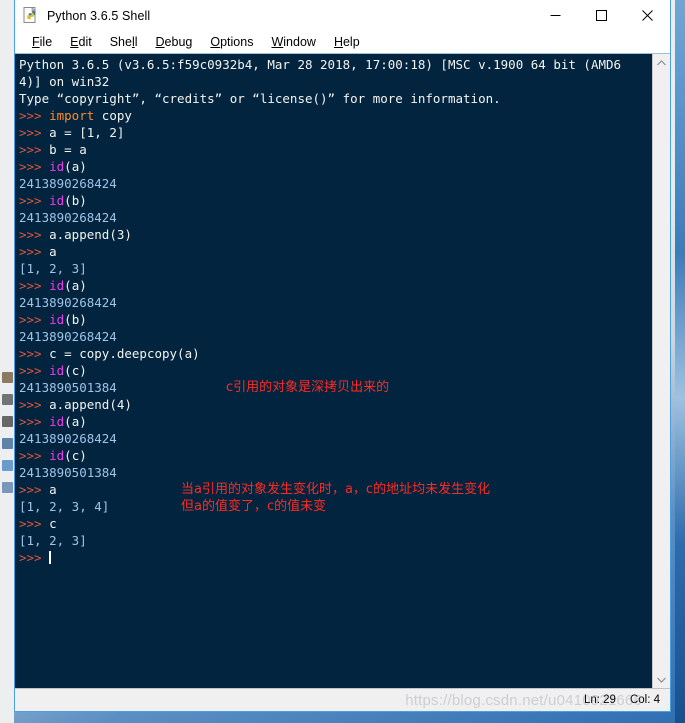  I want to click on python-idle-icon, so click(31, 15).